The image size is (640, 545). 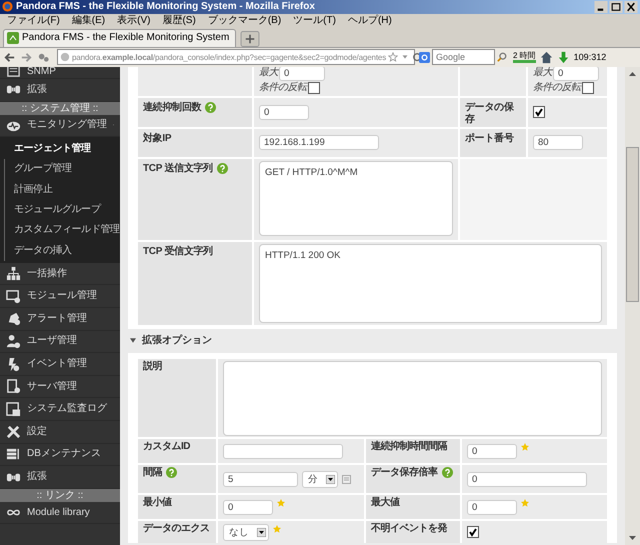 What do you see at coordinates (33, 21) in the screenshot?
I see `menu-item: ファイル(F)` at bounding box center [33, 21].